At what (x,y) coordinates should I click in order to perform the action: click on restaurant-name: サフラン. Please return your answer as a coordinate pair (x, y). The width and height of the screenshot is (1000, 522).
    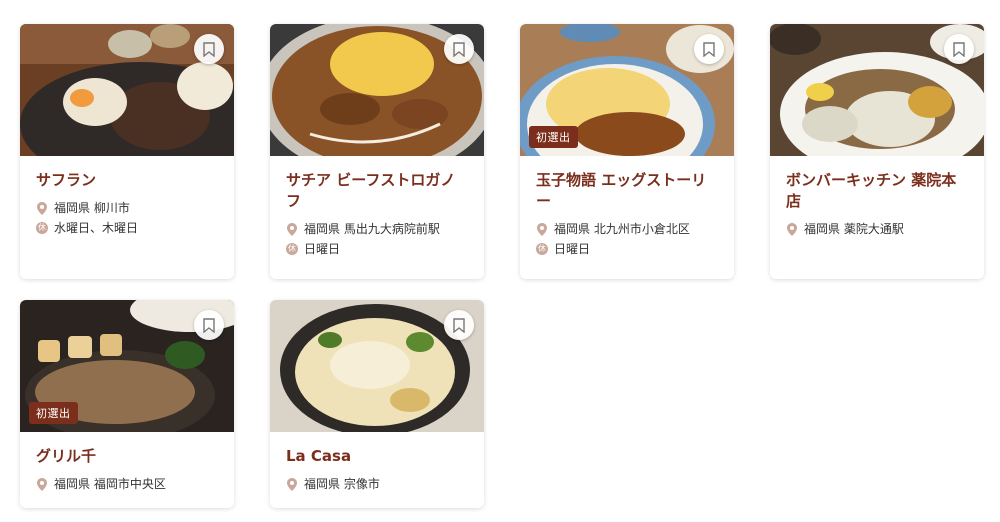
    Looking at the image, I should click on (66, 180).